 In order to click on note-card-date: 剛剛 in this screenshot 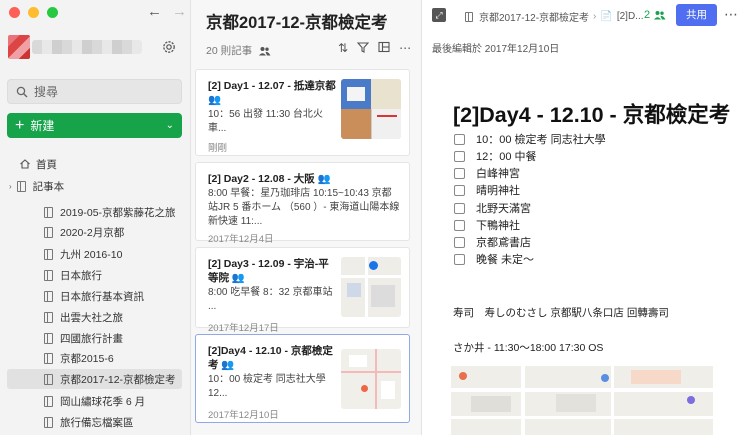, I will do `click(218, 148)`.